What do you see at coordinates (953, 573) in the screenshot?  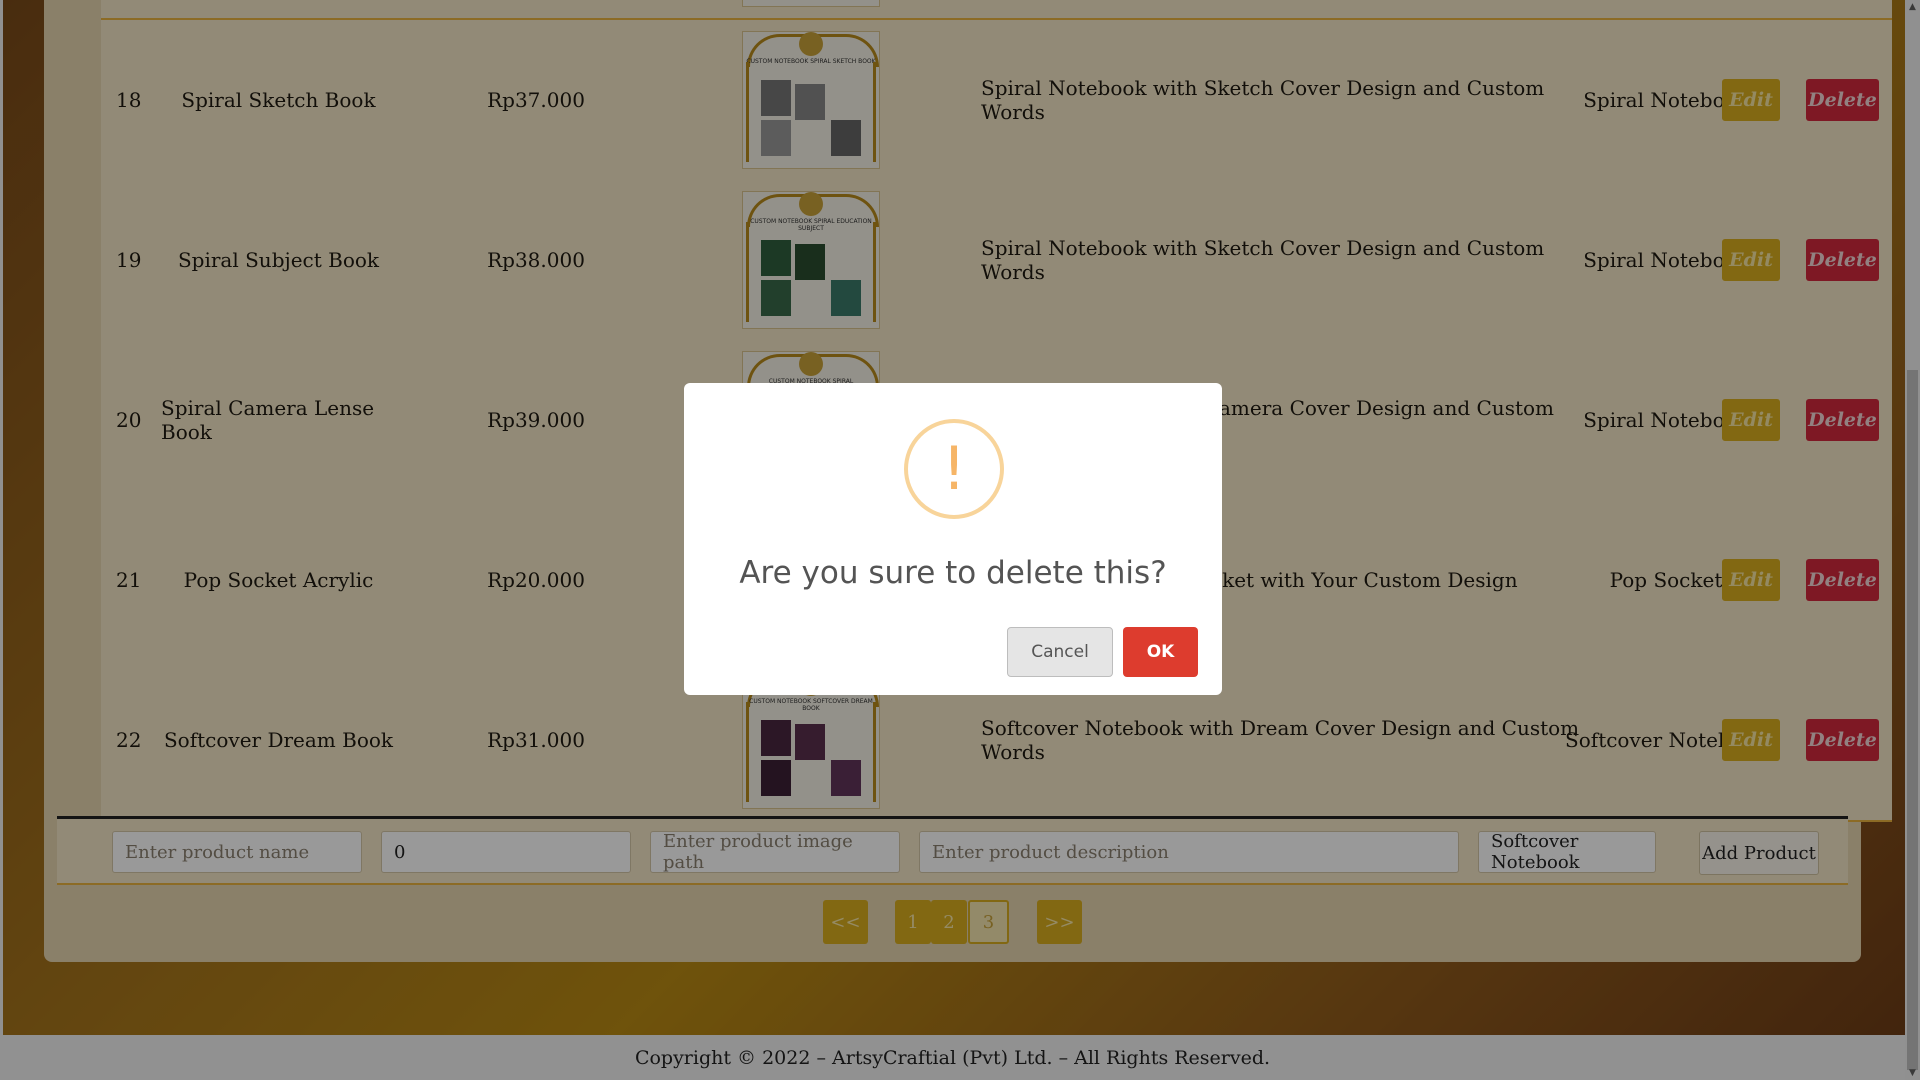 I see `dialog-title: Are you sure to delete this?` at bounding box center [953, 573].